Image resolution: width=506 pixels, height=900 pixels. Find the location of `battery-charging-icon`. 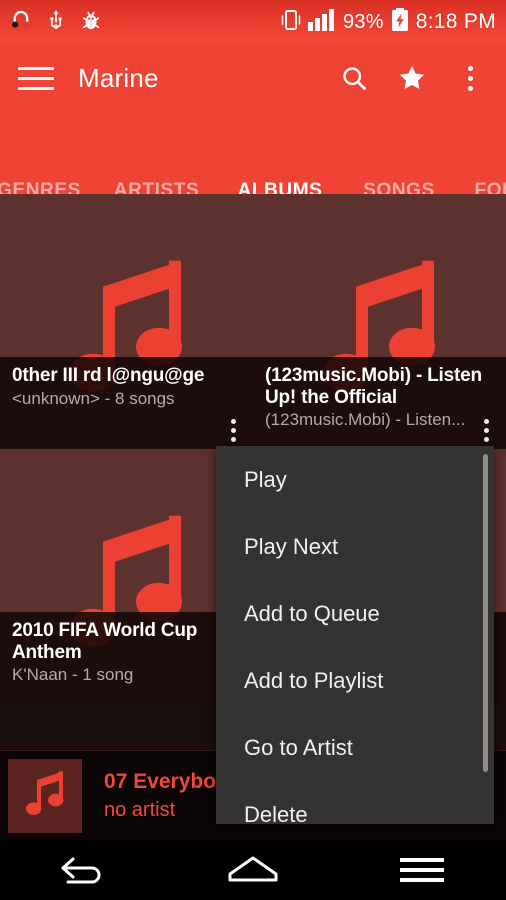

battery-charging-icon is located at coordinates (400, 22).